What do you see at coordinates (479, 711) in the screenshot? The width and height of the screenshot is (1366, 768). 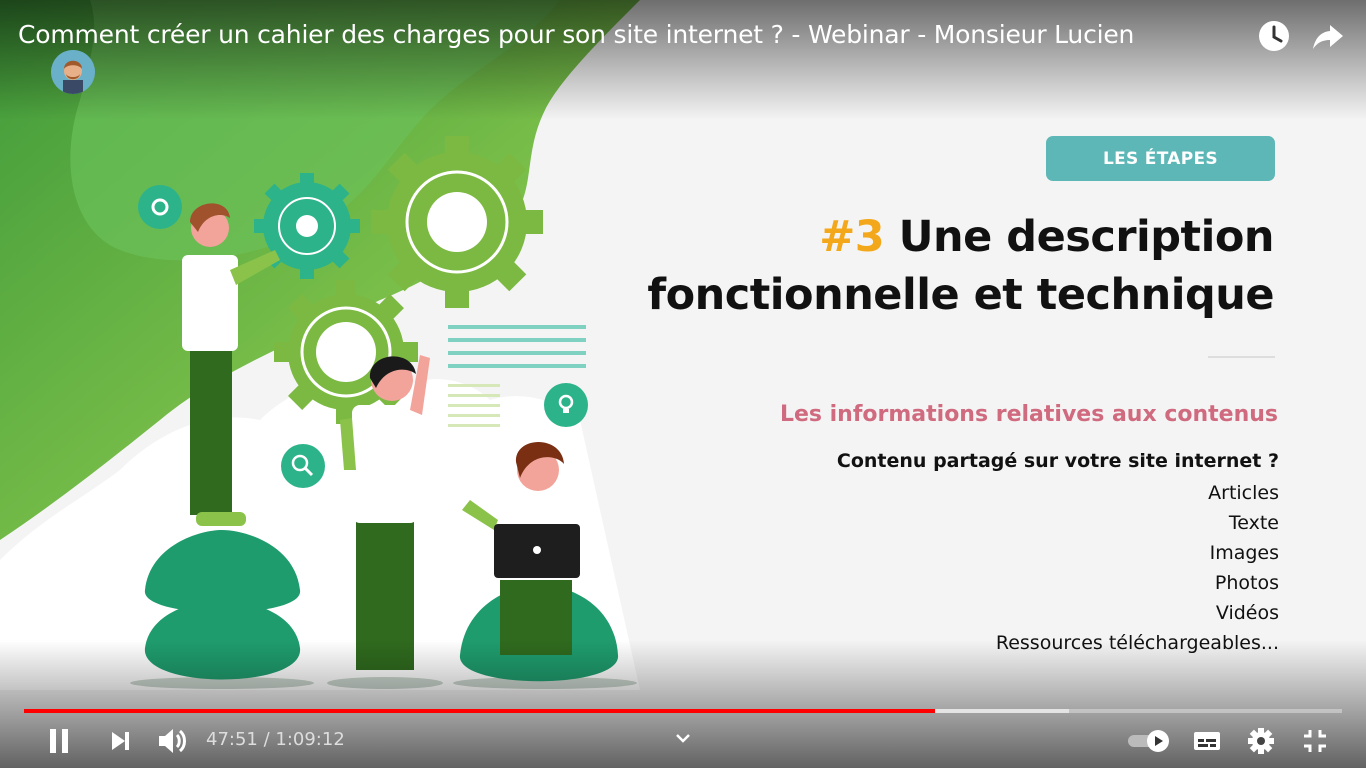 I see `progress-played` at bounding box center [479, 711].